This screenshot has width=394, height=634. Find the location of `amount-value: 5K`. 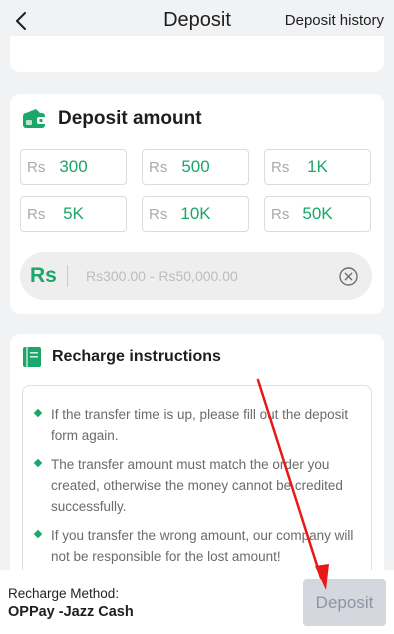

amount-value: 5K is located at coordinates (73, 213).